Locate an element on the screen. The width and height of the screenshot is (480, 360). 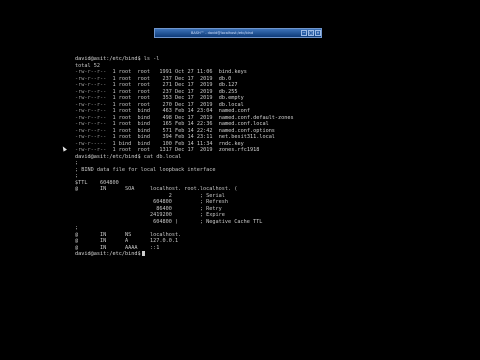
file-size: 571 is located at coordinates (164, 130).